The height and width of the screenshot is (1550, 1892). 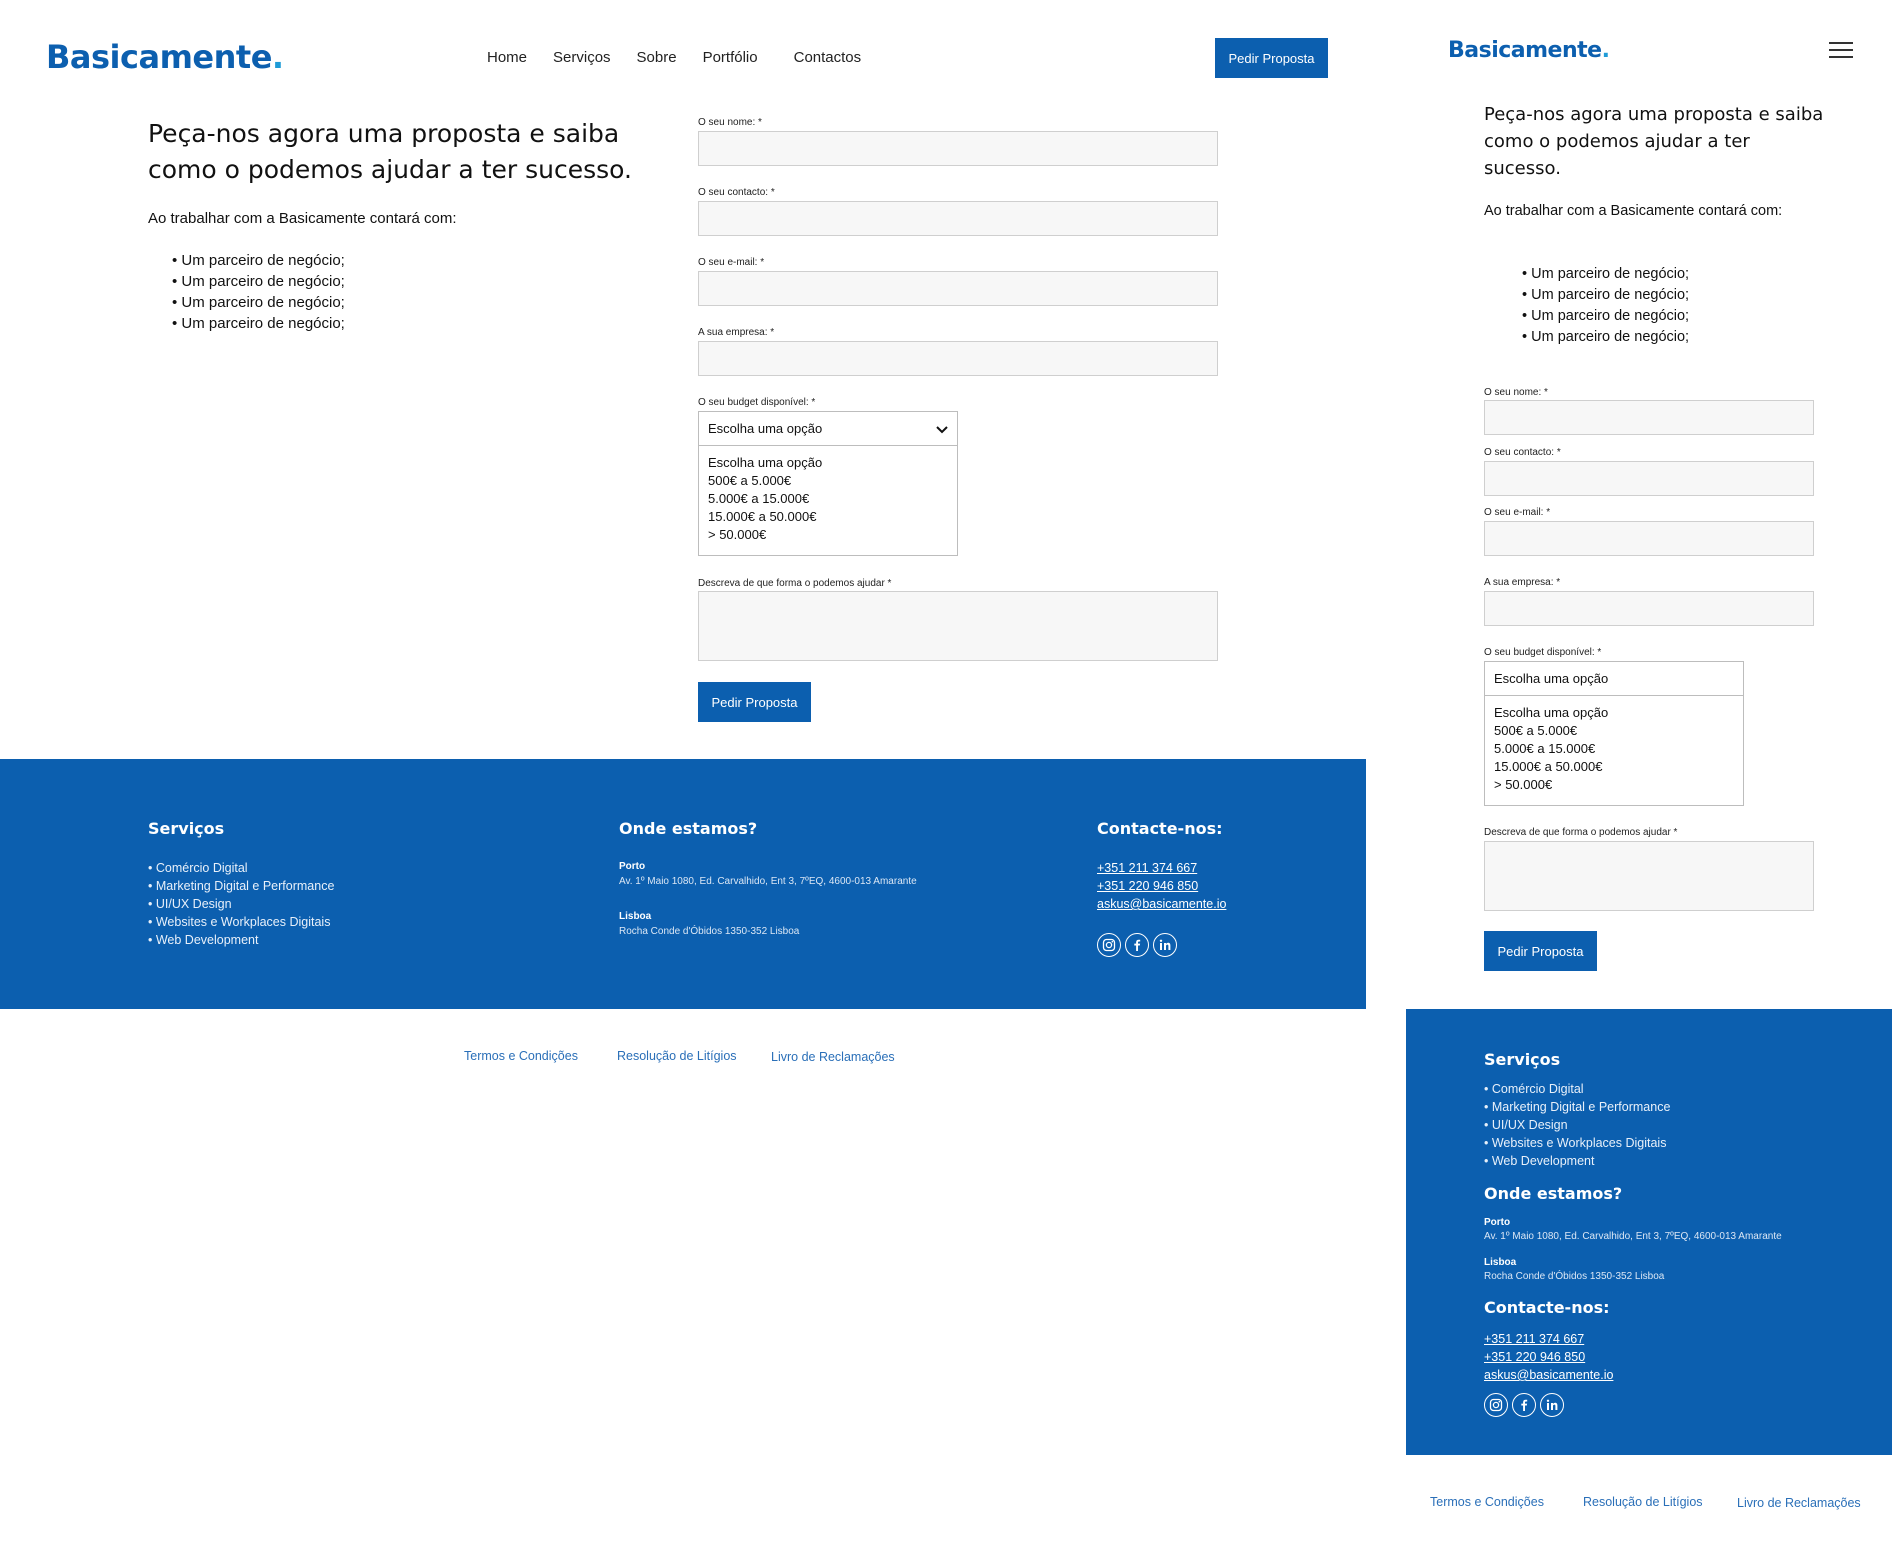 What do you see at coordinates (632, 866) in the screenshot?
I see `porto-city: Porto` at bounding box center [632, 866].